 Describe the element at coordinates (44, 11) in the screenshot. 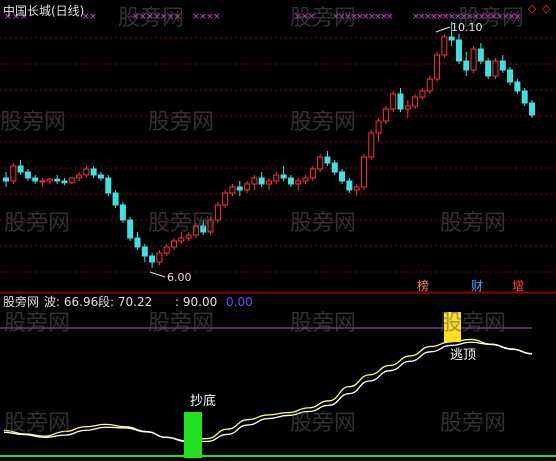

I see `chart-title: 中国长城(日线)` at that location.